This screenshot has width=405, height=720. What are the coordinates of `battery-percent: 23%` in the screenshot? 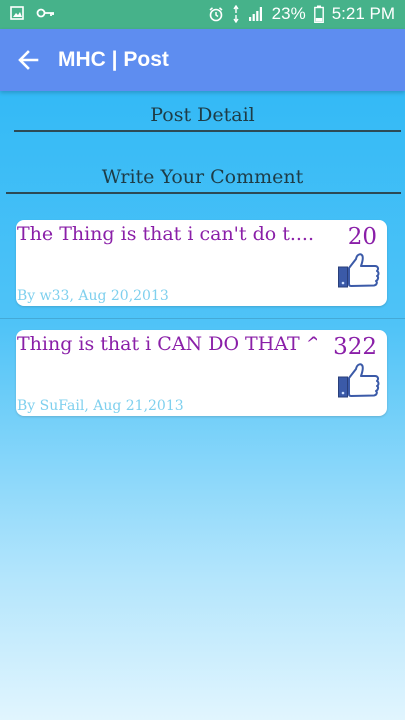 It's located at (288, 13).